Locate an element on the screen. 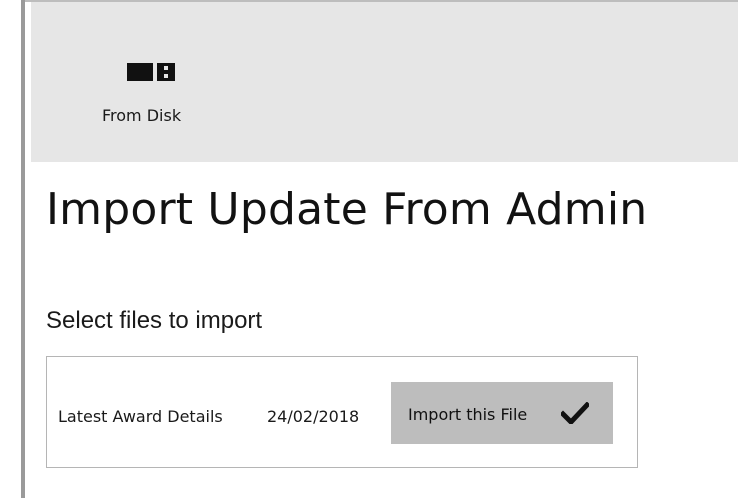  page-title: Import Update From Admin is located at coordinates (347, 209).